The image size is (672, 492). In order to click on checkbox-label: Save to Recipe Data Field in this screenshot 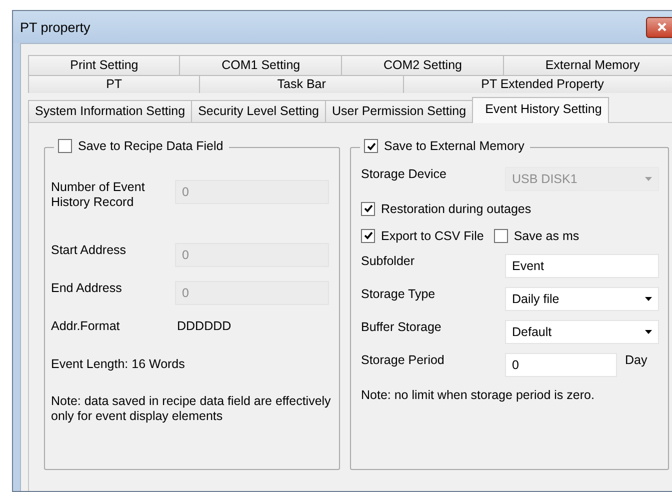, I will do `click(151, 146)`.